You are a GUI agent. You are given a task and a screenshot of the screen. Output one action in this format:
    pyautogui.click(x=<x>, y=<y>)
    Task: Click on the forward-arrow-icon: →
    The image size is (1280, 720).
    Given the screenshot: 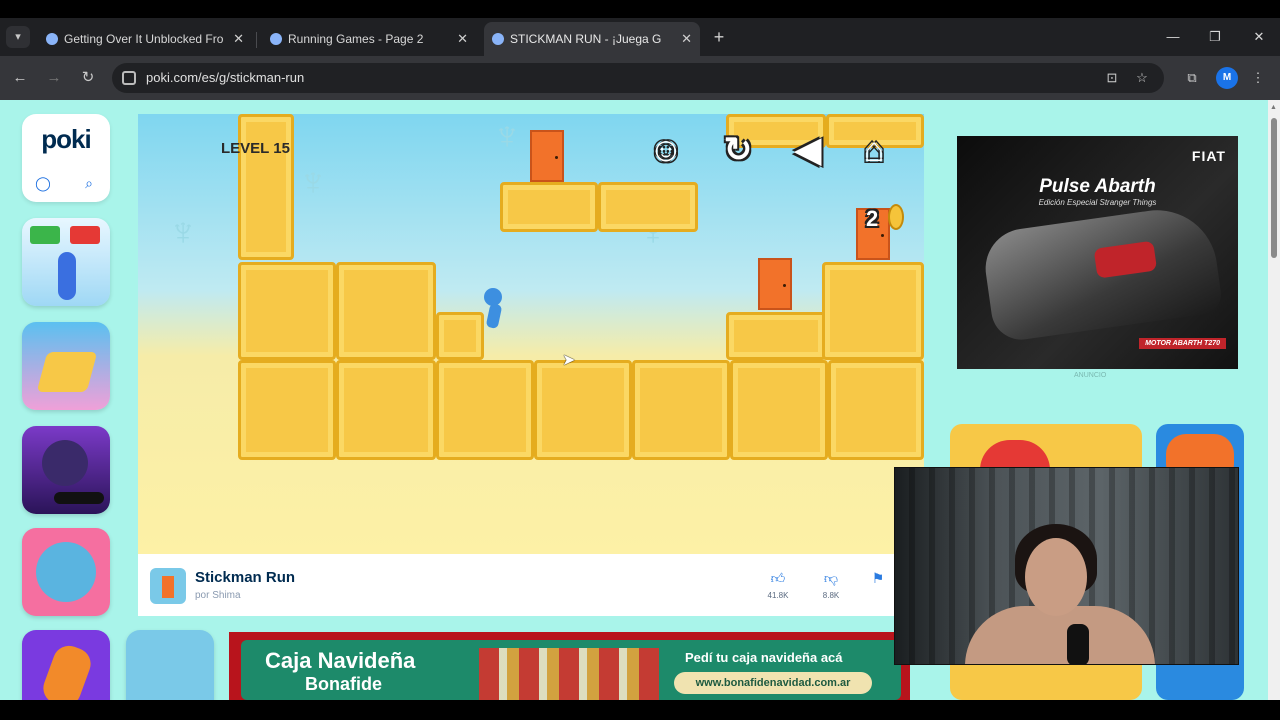 What is the action you would take?
    pyautogui.click(x=54, y=78)
    